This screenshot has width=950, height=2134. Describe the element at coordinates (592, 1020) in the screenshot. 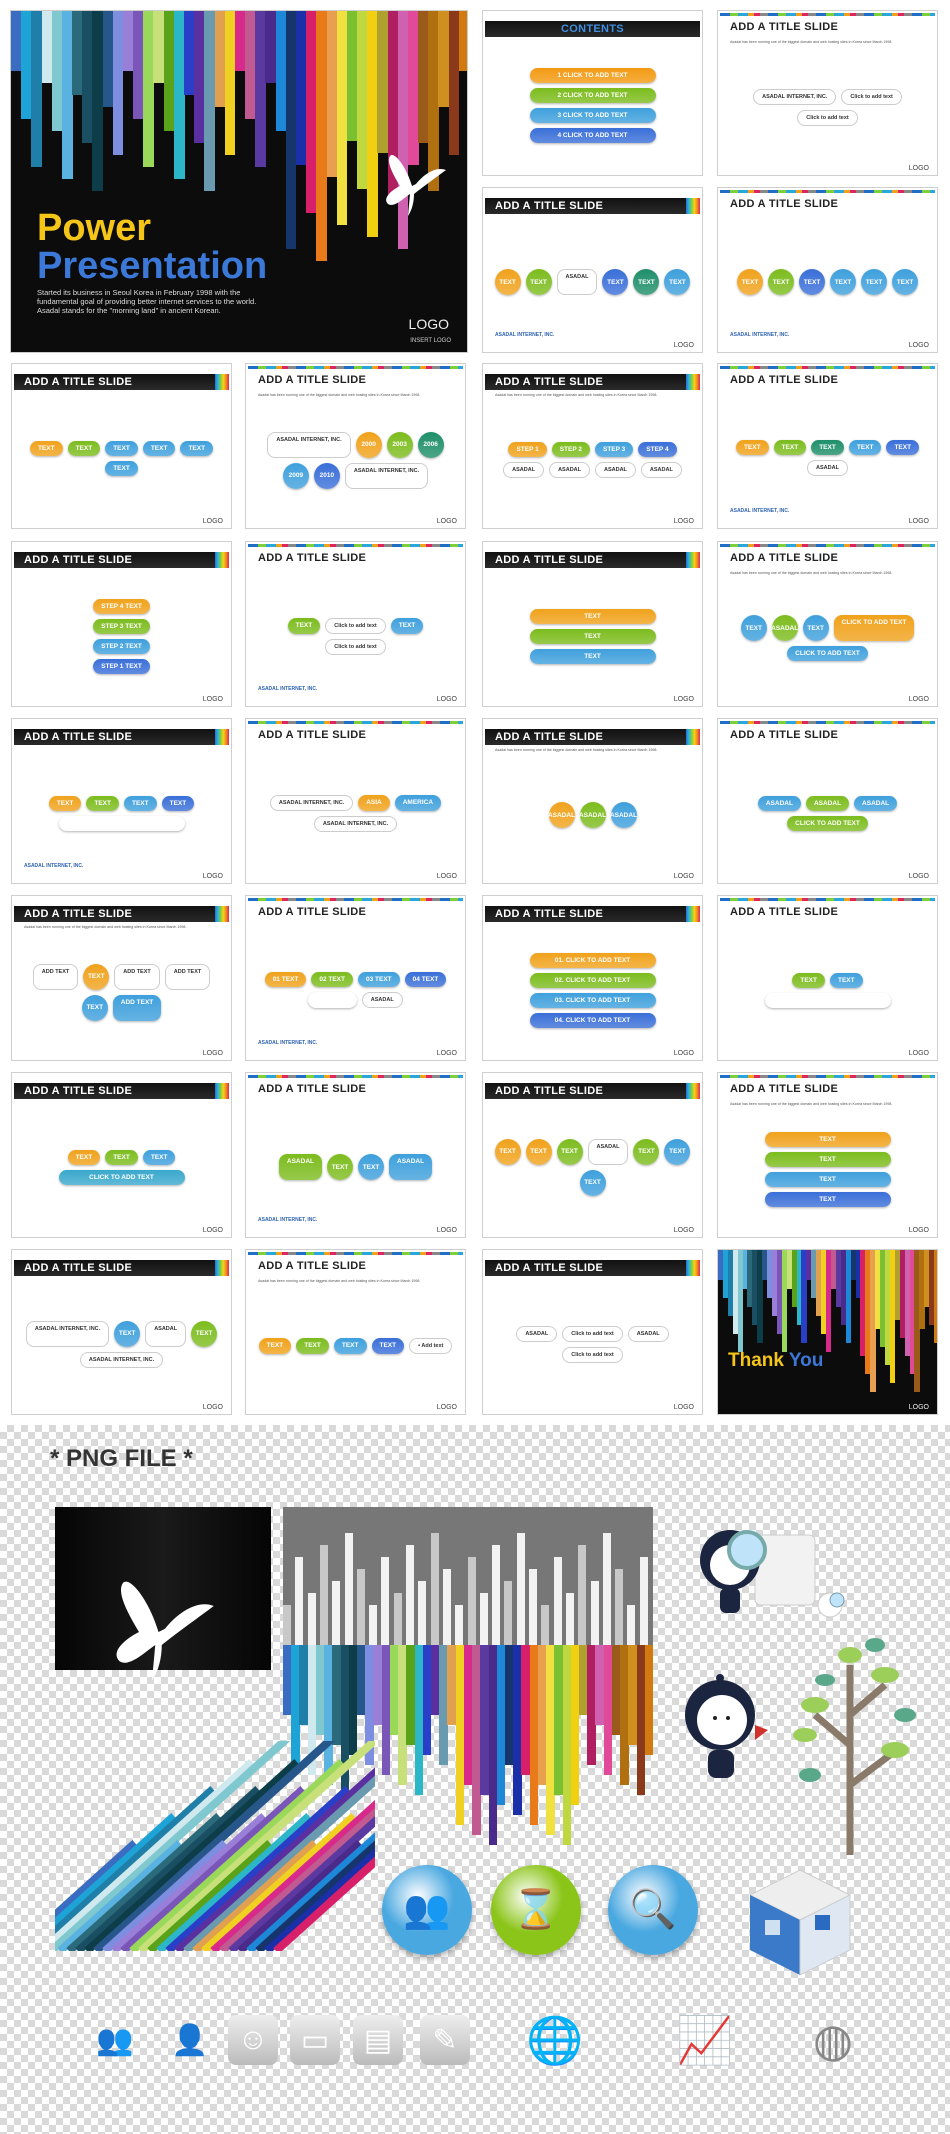

I see `slide-text-box: 04. CLICK TO ADD TEXT` at that location.